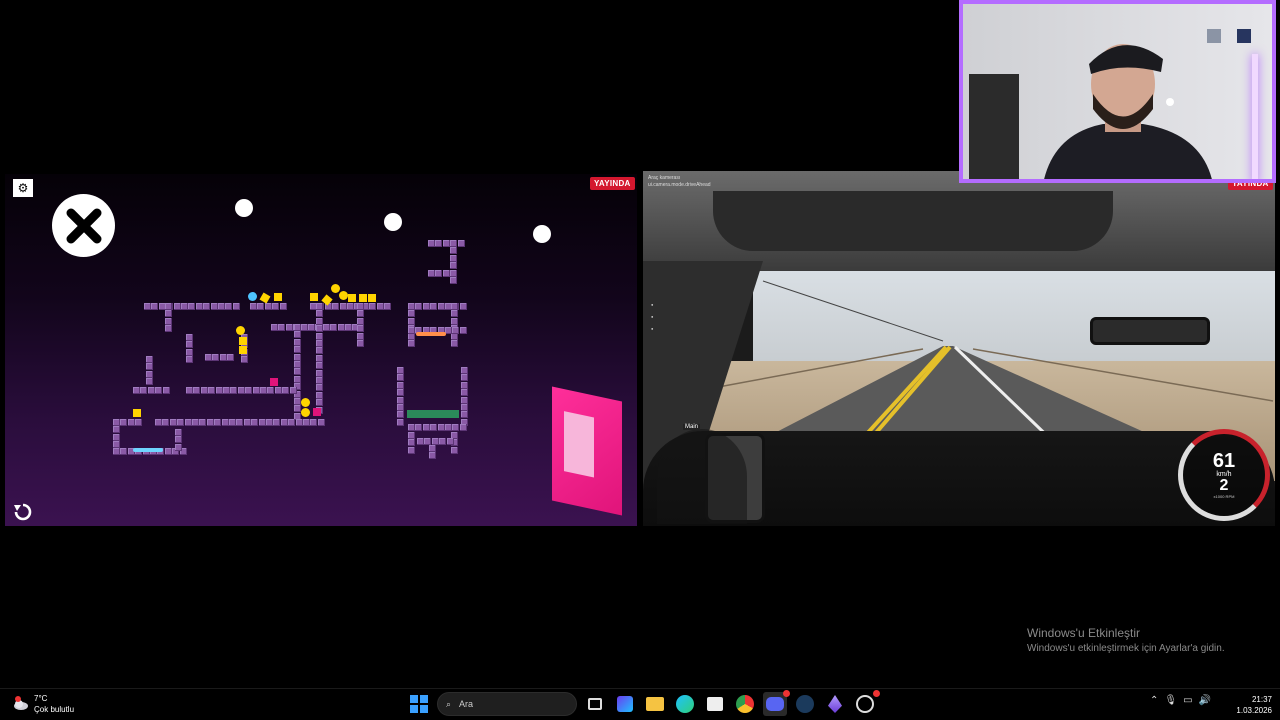 This screenshot has width=1280, height=720. I want to click on close-icon, so click(83, 225).